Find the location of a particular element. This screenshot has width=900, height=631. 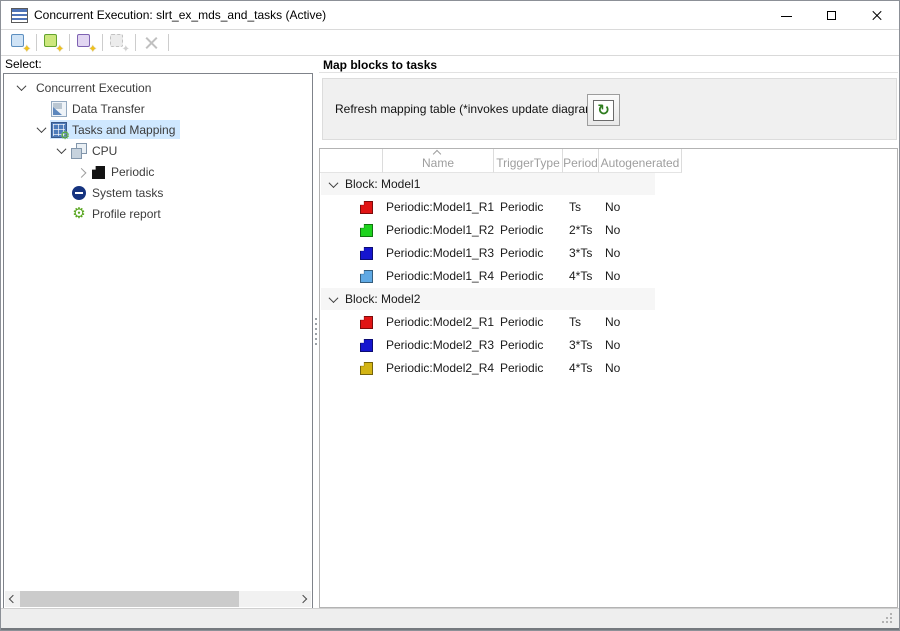

tree-item-profile-report: ⚙ Profile report is located at coordinates (158, 213).